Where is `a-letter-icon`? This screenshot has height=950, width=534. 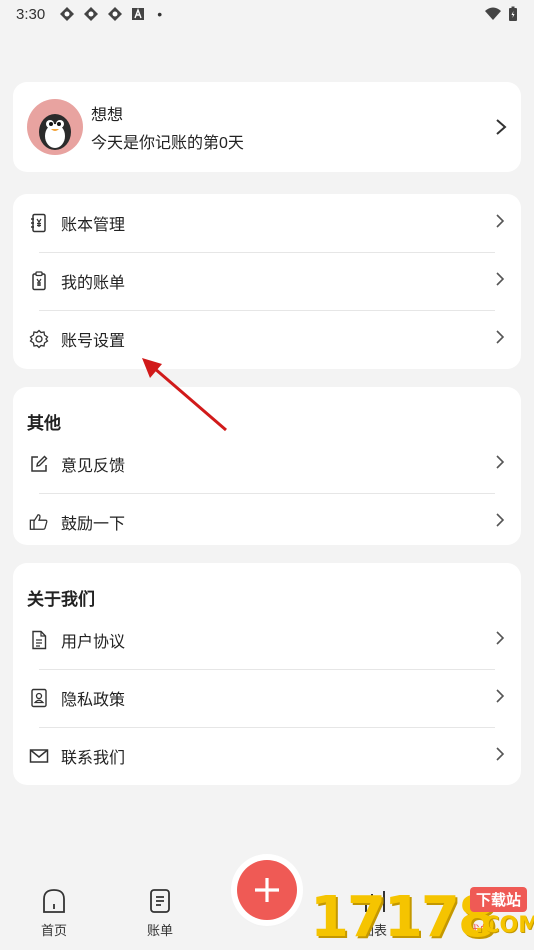 a-letter-icon is located at coordinates (138, 14).